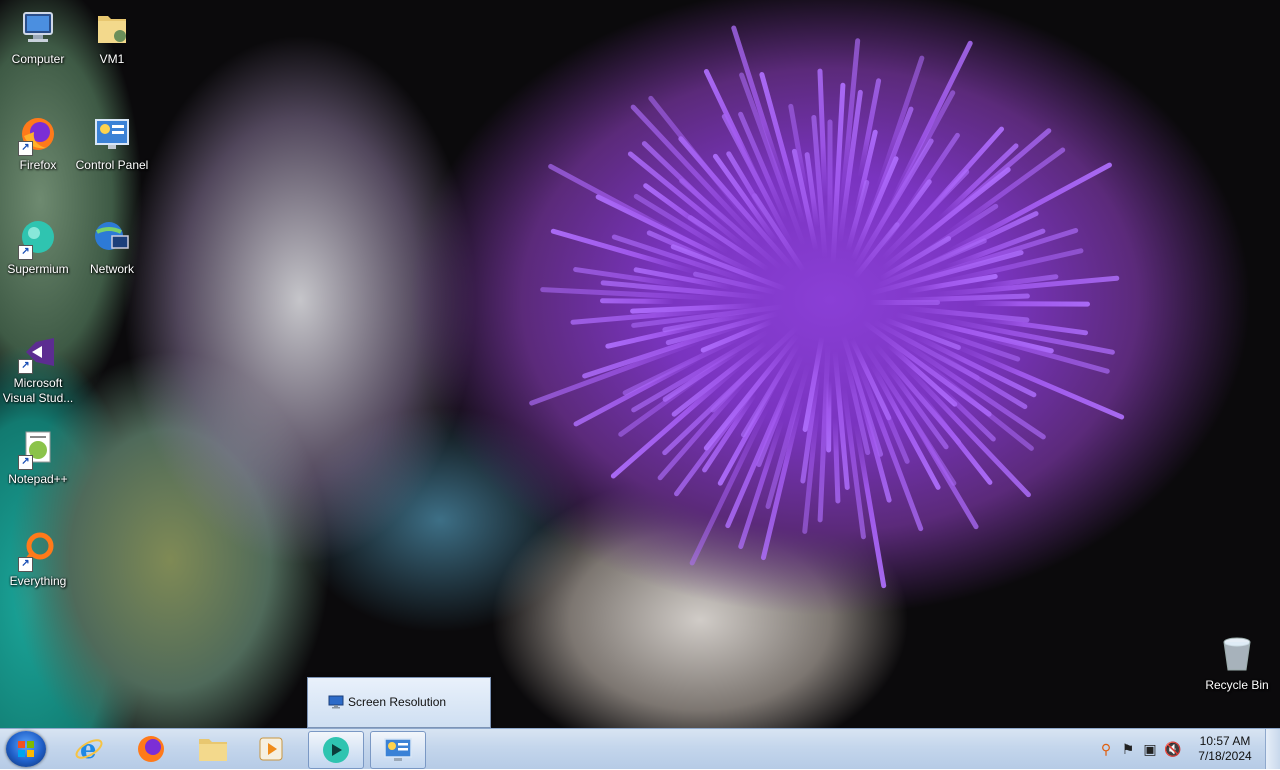 Image resolution: width=1280 pixels, height=770 pixels. Describe the element at coordinates (38, 28) in the screenshot. I see `computer-icon` at that location.